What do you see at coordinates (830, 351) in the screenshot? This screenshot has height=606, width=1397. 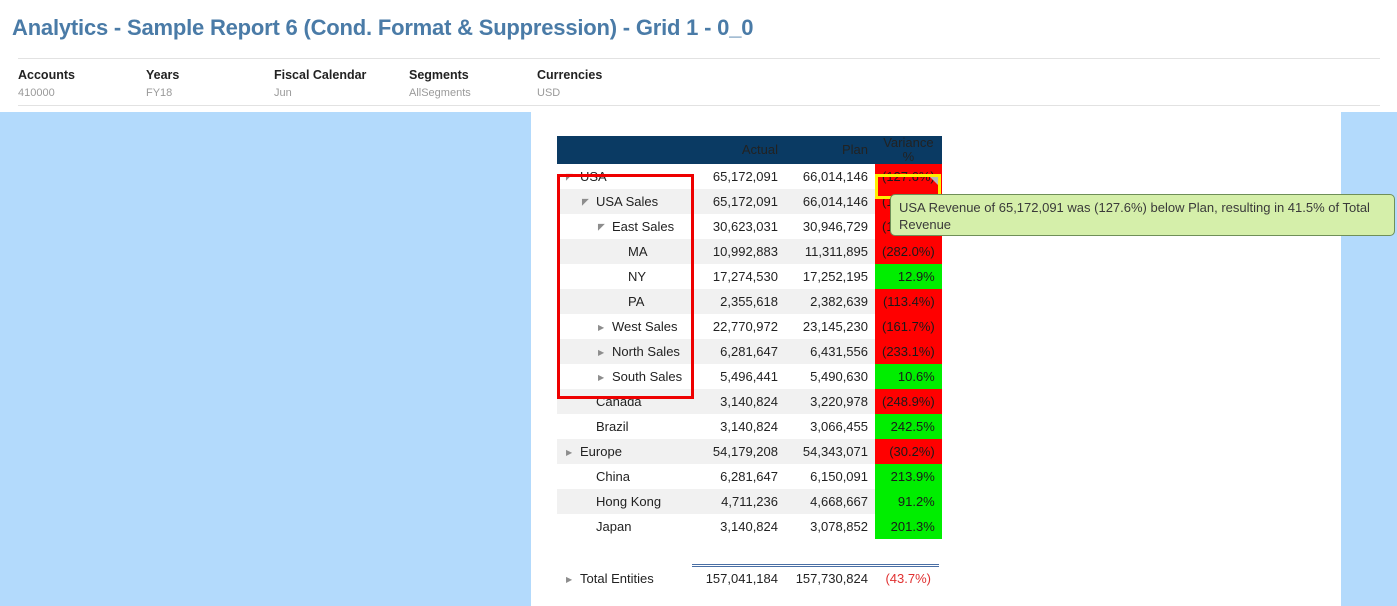 I see `cell-plan: 6,431,556` at bounding box center [830, 351].